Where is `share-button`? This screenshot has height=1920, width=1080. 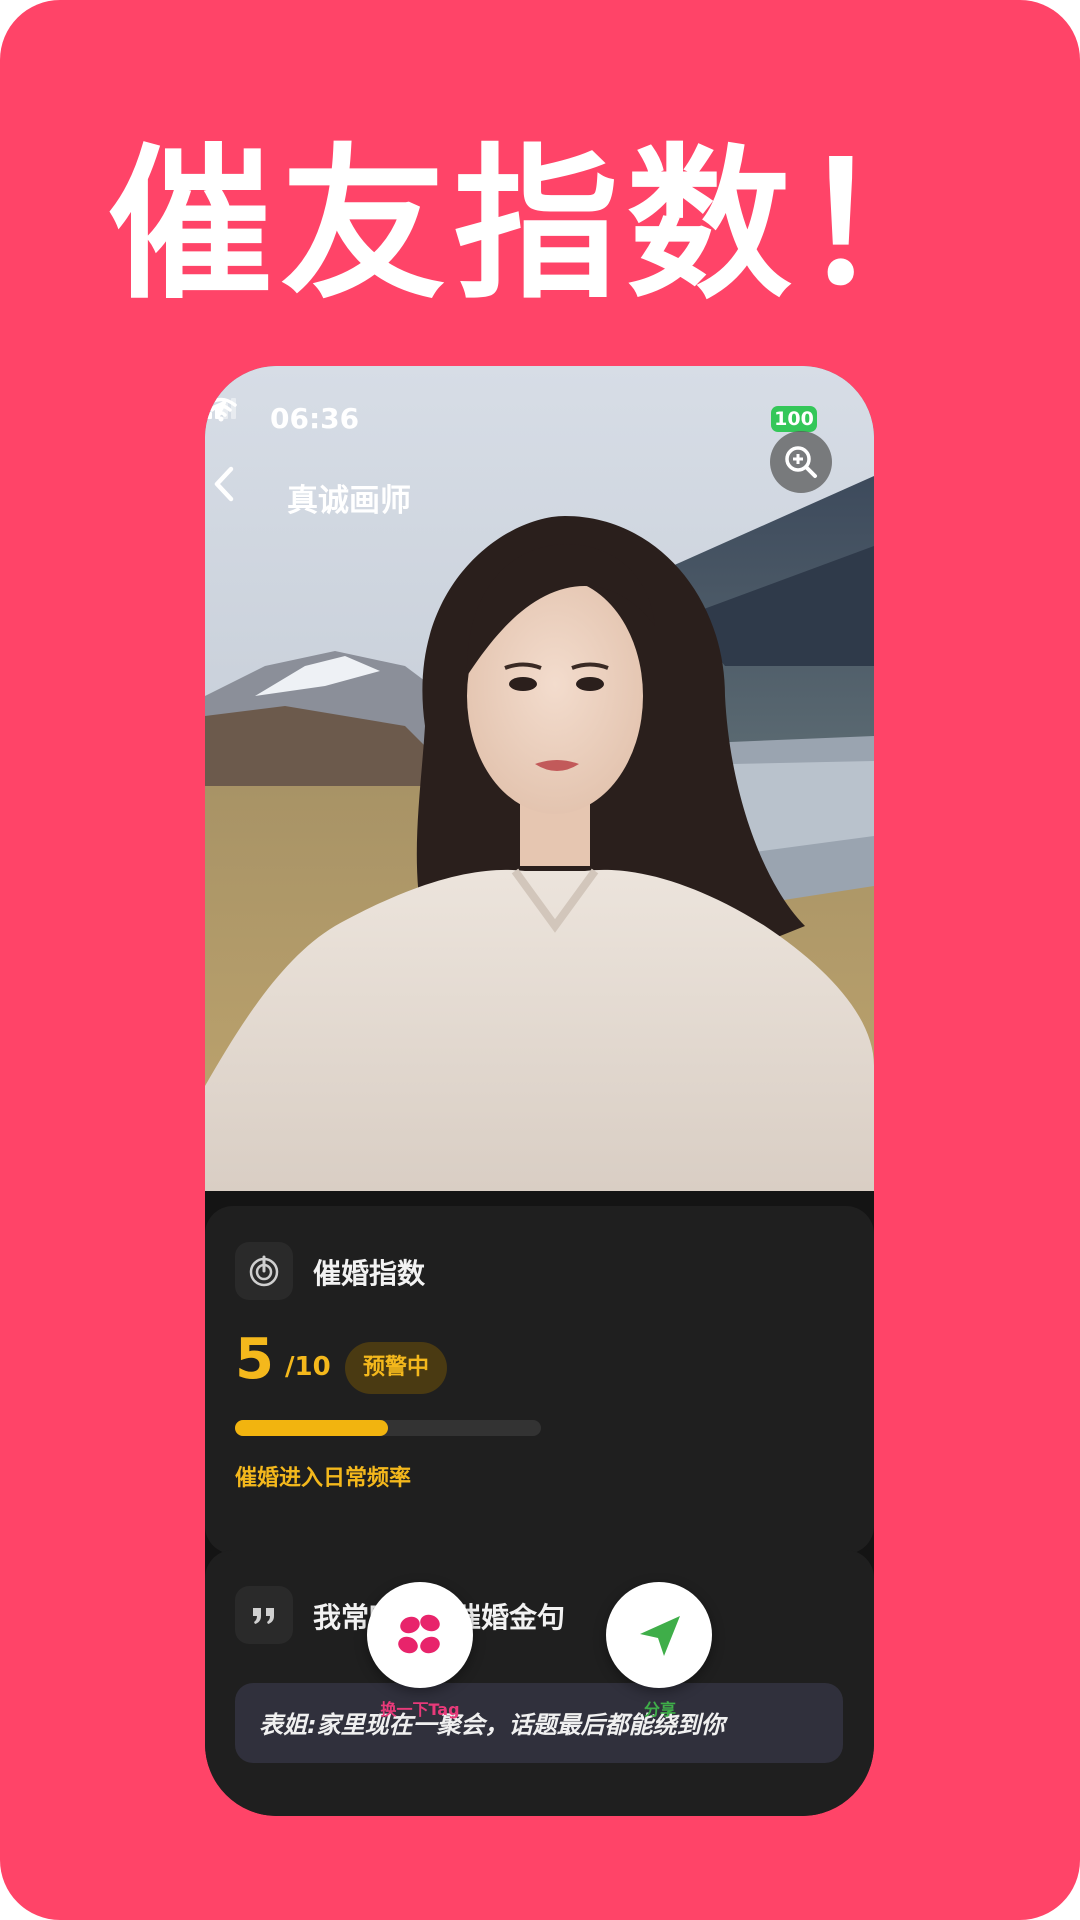
share-button is located at coordinates (659, 1635).